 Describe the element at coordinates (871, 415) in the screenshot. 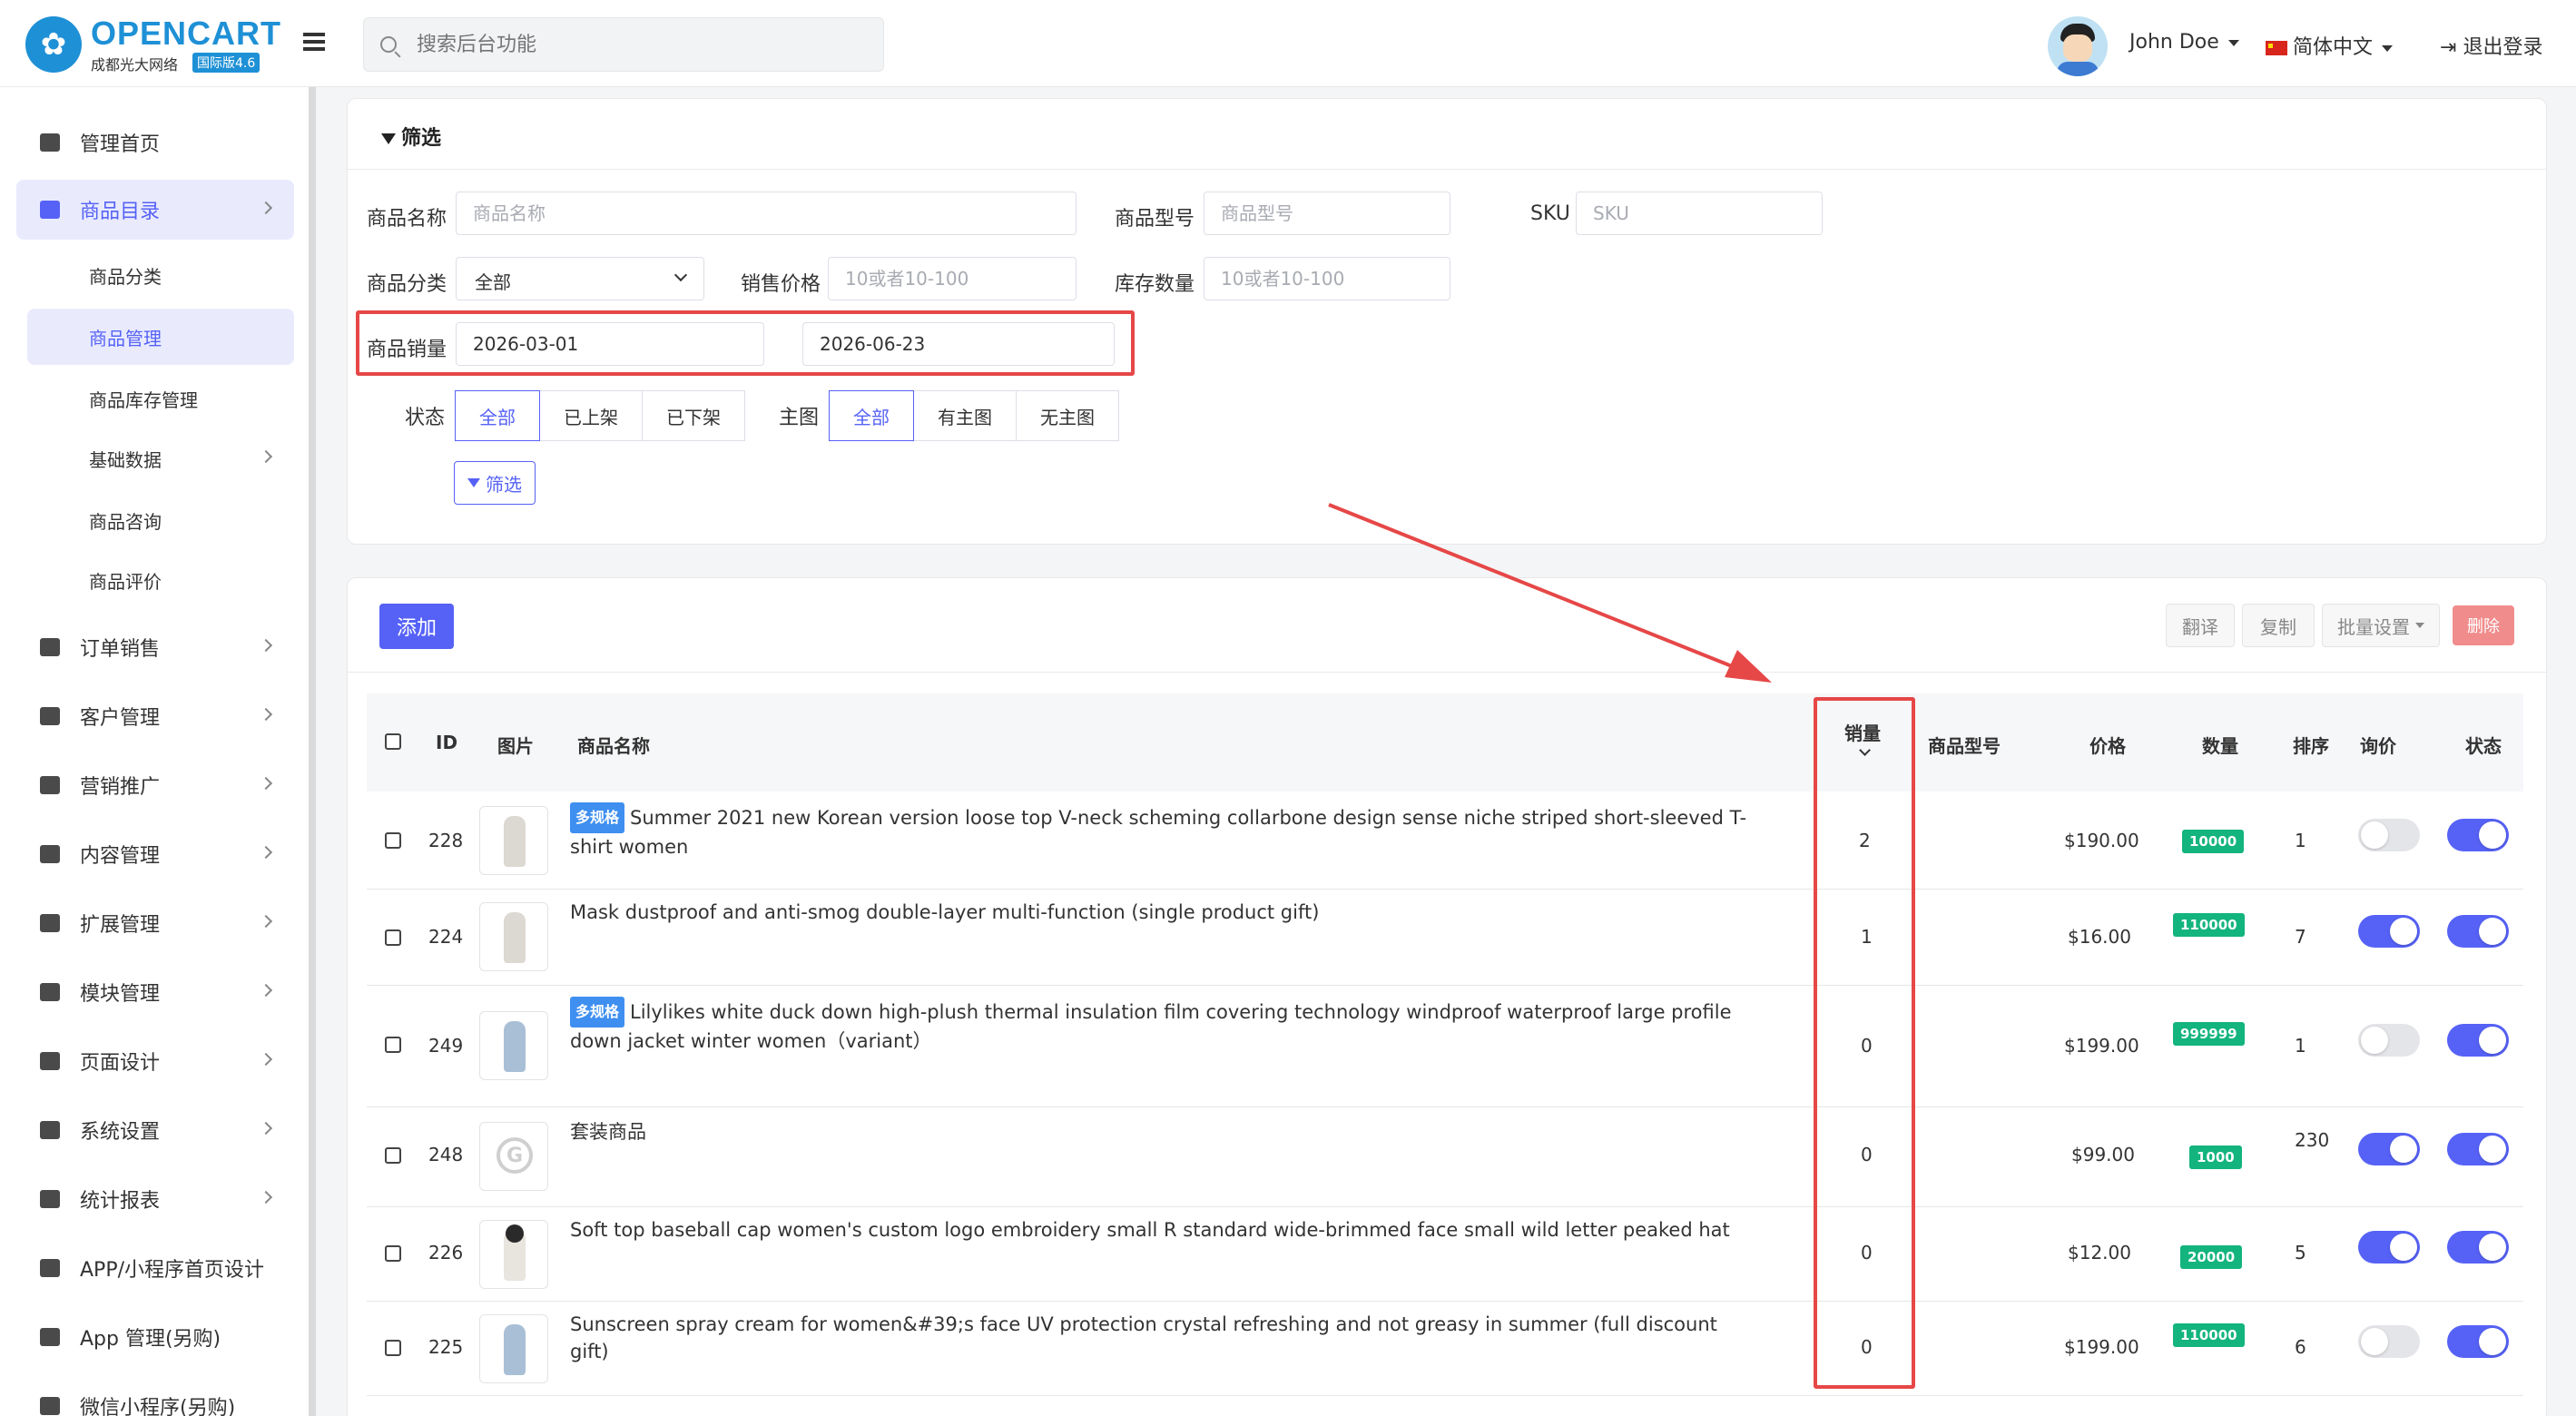

I see `image-all-button: 全部` at that location.